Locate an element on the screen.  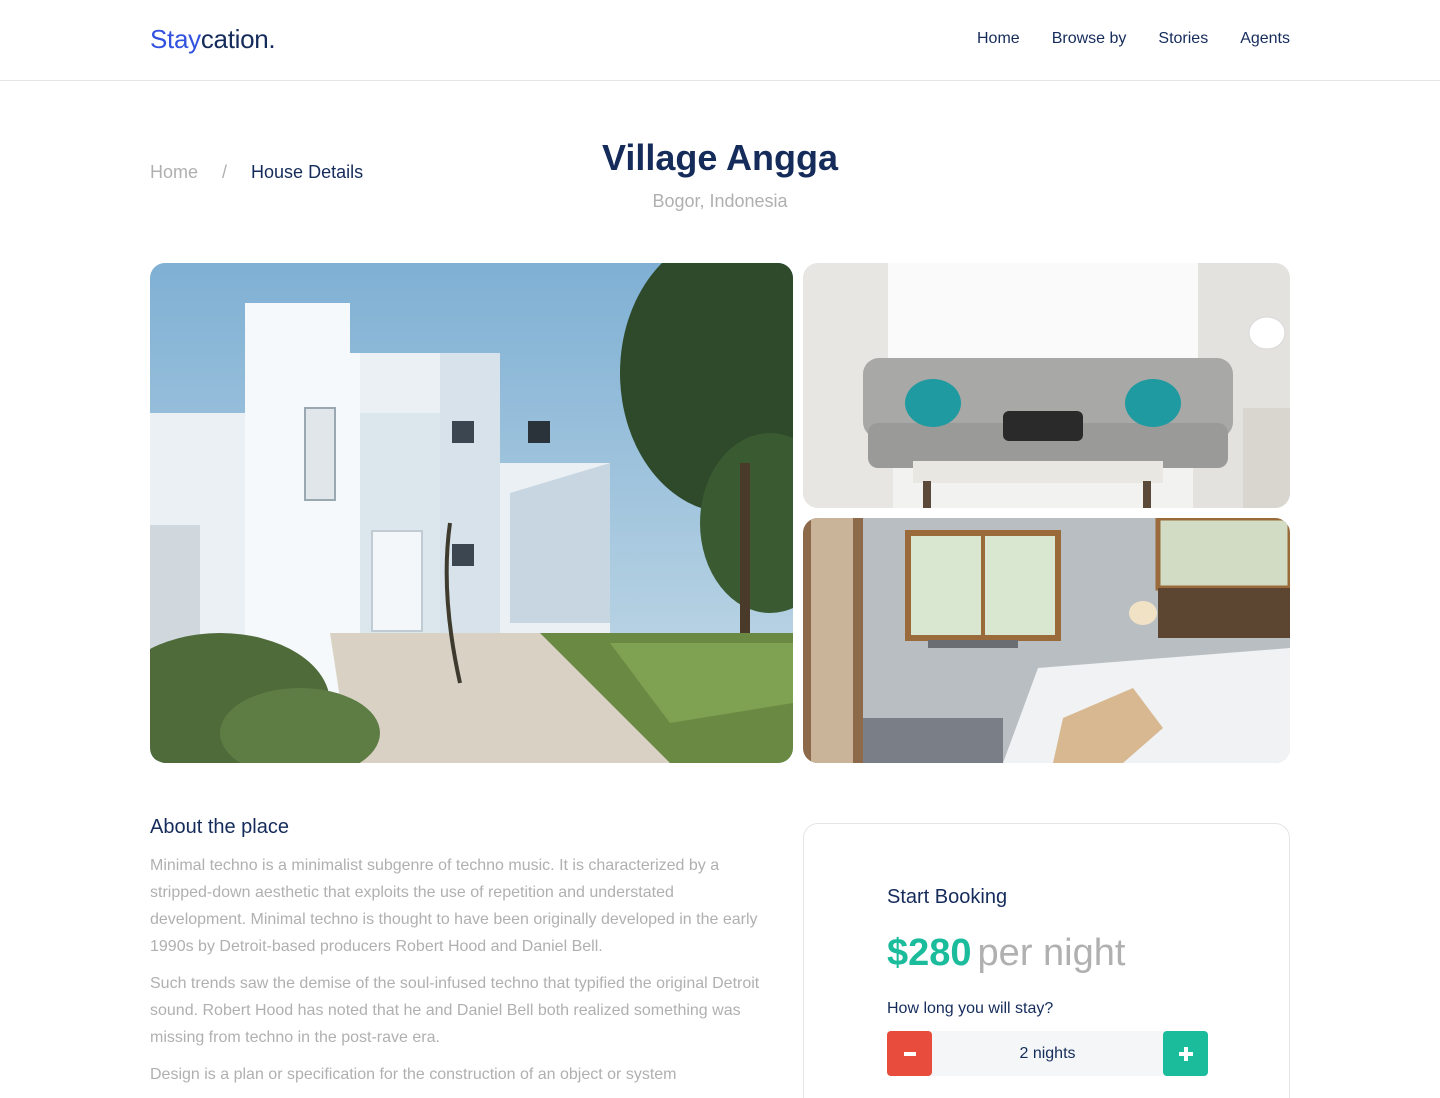
minus-icon is located at coordinates (909, 1053).